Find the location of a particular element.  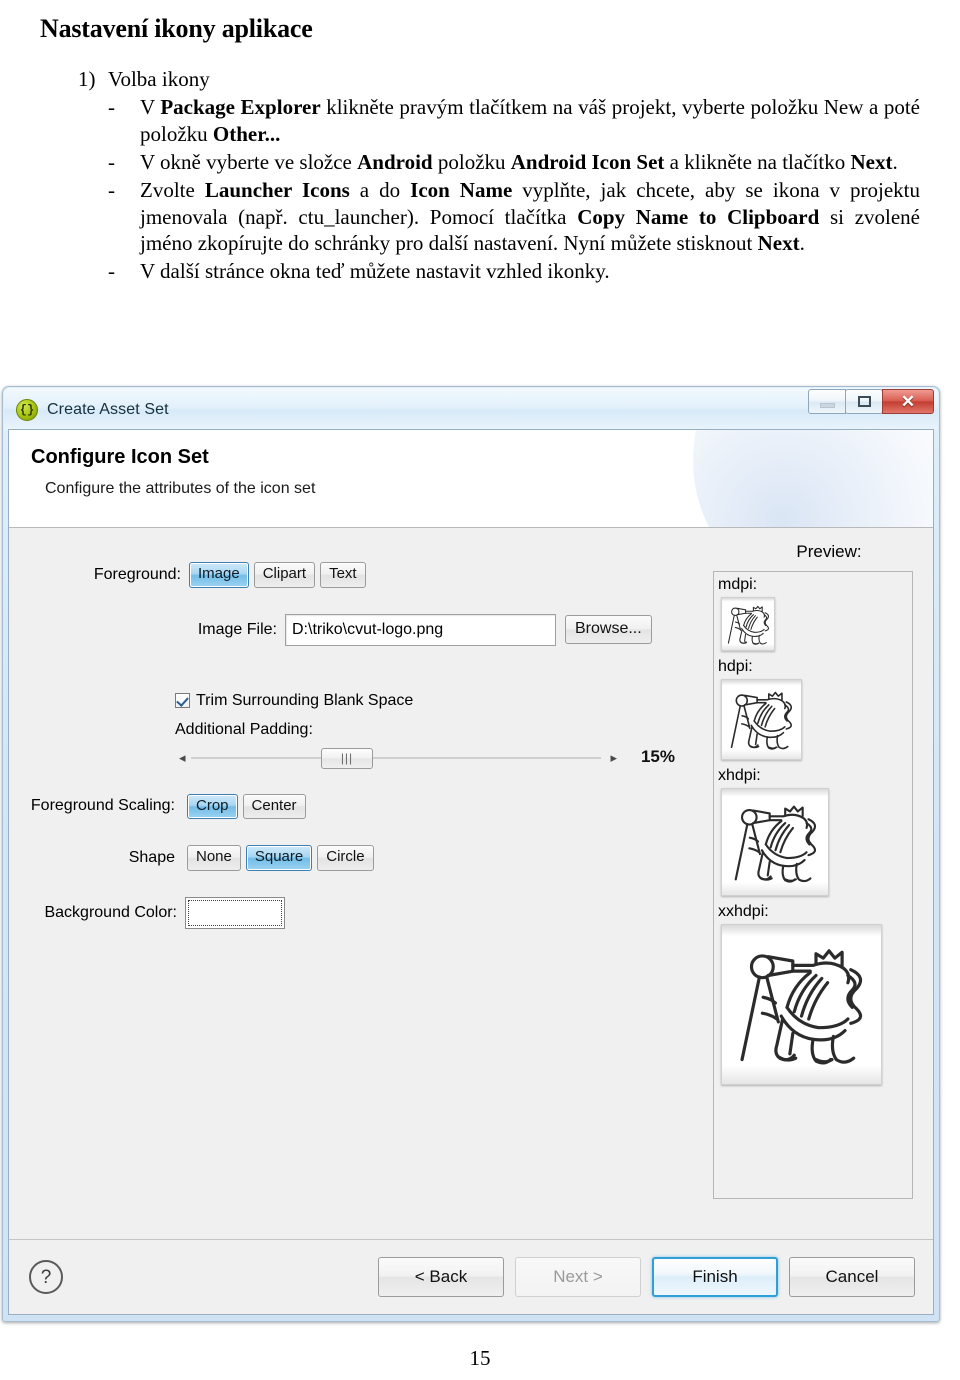

foreground-row: Foreground: Image Clipart Text is located at coordinates (354, 575).